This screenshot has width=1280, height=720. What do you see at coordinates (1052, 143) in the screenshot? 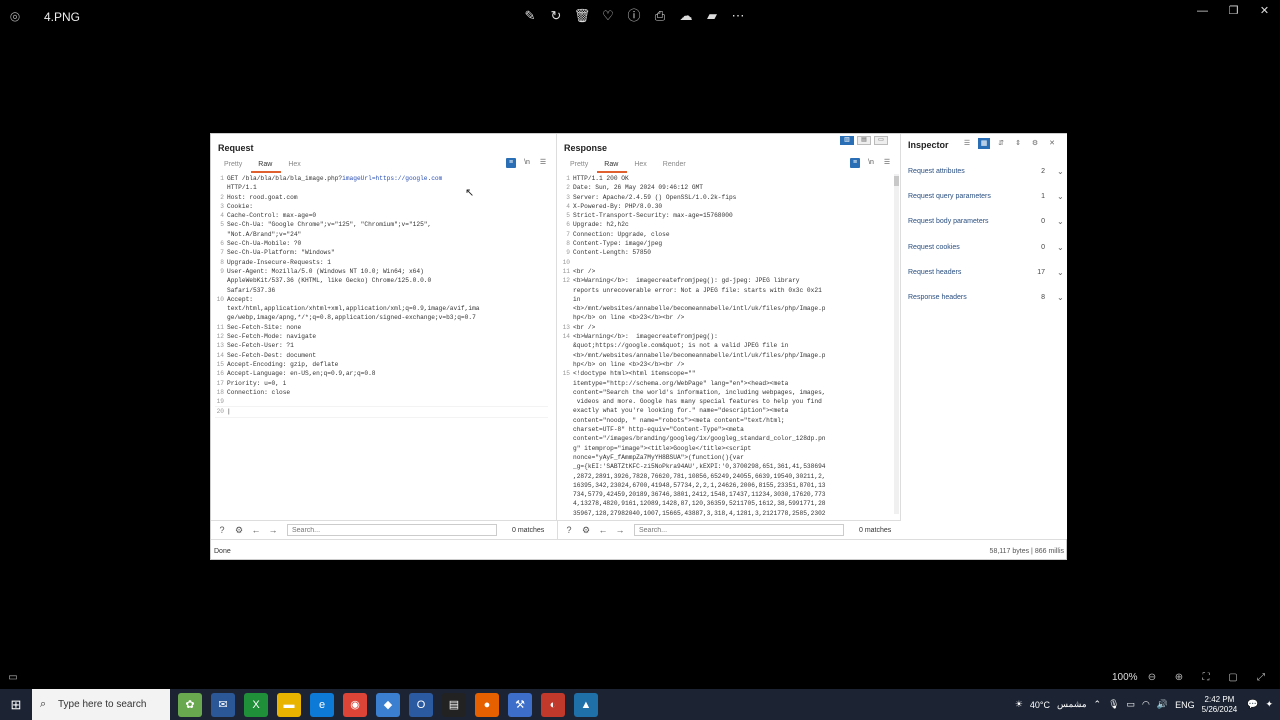
I see `close-icon: ✕` at bounding box center [1052, 143].